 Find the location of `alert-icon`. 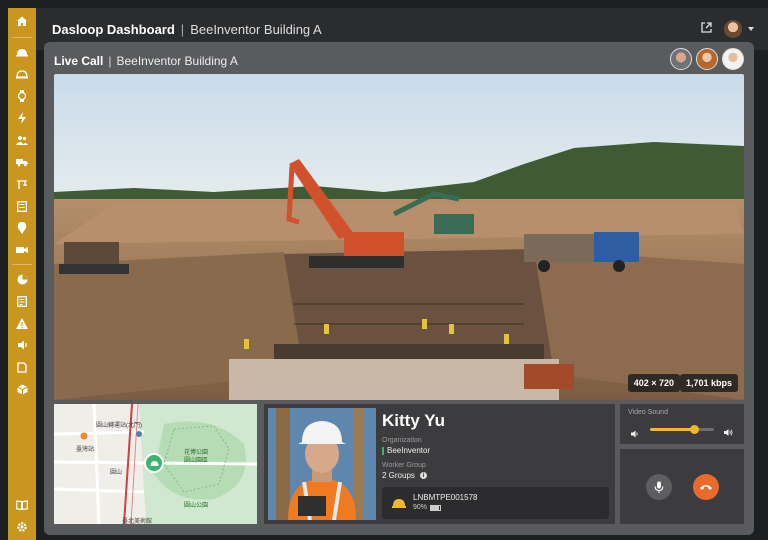

alert-icon is located at coordinates (22, 323).